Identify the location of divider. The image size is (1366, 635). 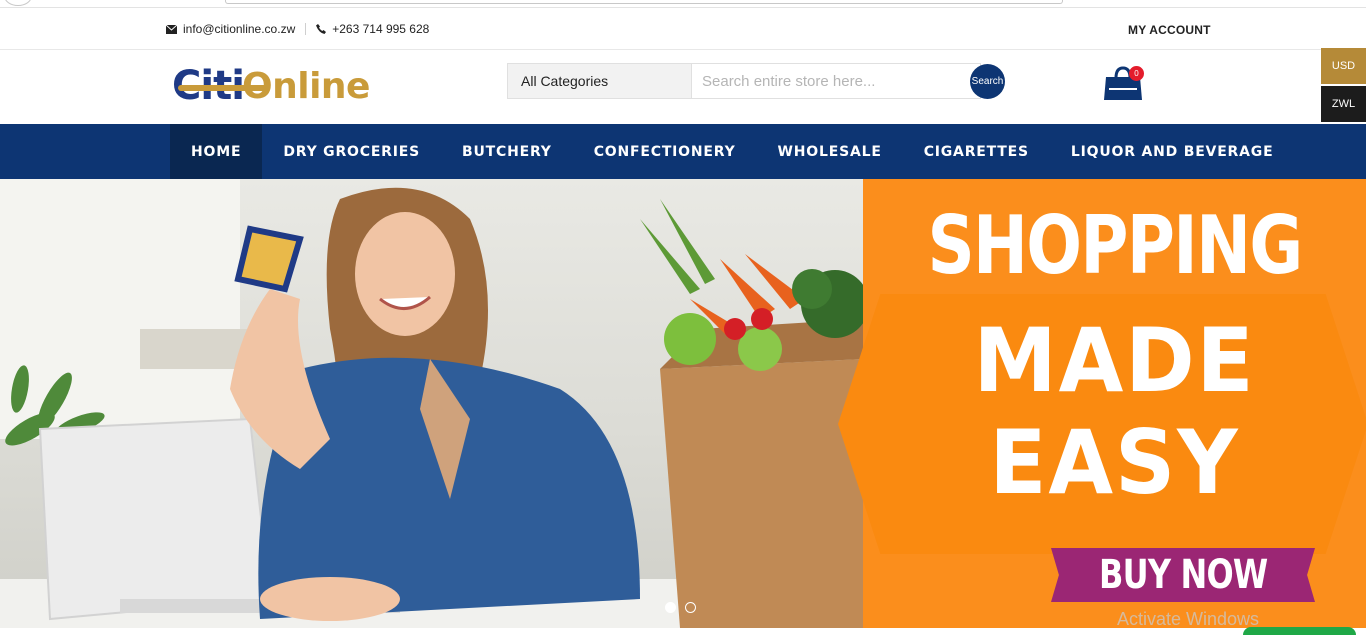
(306, 29).